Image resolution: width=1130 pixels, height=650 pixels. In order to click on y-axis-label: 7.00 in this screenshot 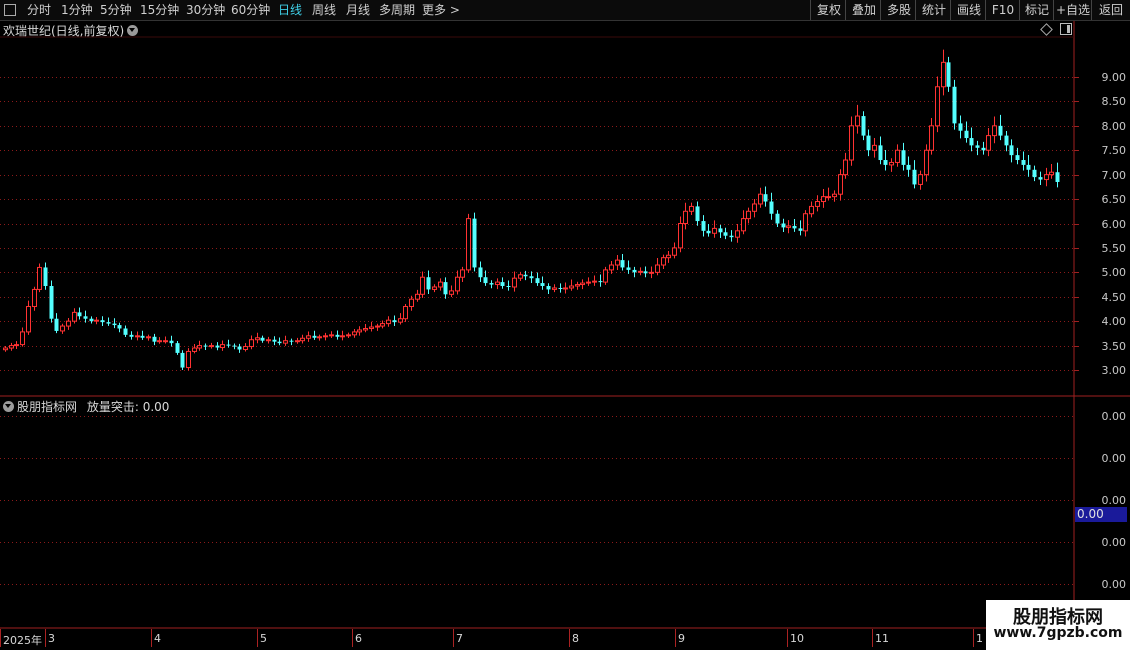, I will do `click(1114, 175)`.